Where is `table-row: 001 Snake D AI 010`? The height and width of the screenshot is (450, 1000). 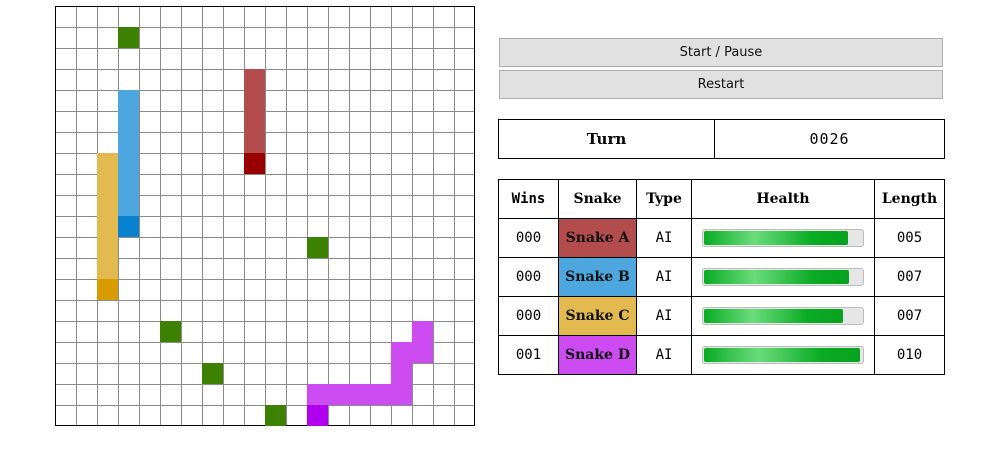
table-row: 001 Snake D AI 010 is located at coordinates (721, 355).